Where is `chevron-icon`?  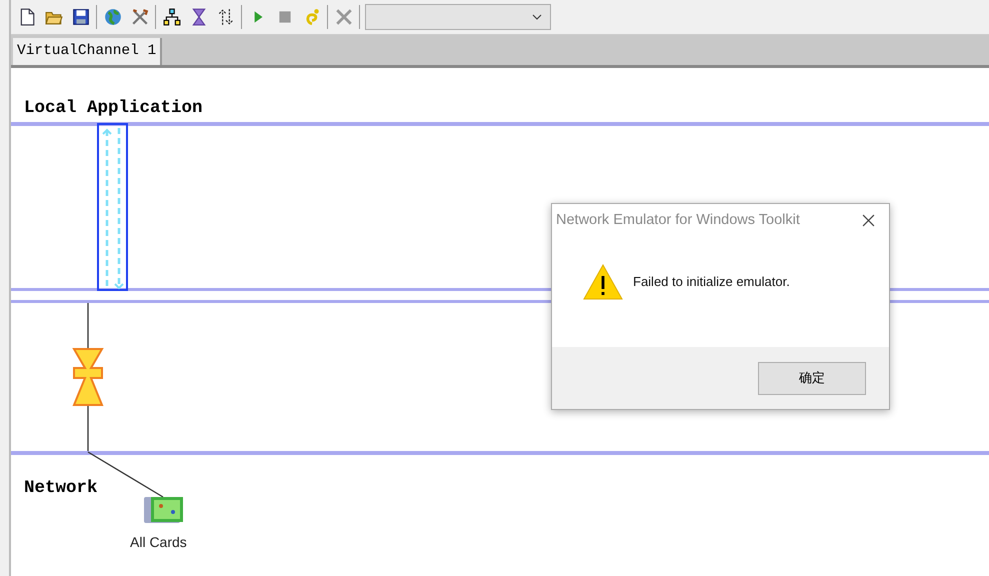 chevron-icon is located at coordinates (537, 17).